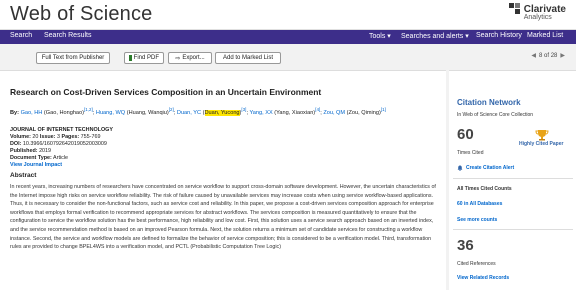 The image size is (576, 290). Describe the element at coordinates (533, 55) in the screenshot. I see `prev-record-icon: ◀` at that location.